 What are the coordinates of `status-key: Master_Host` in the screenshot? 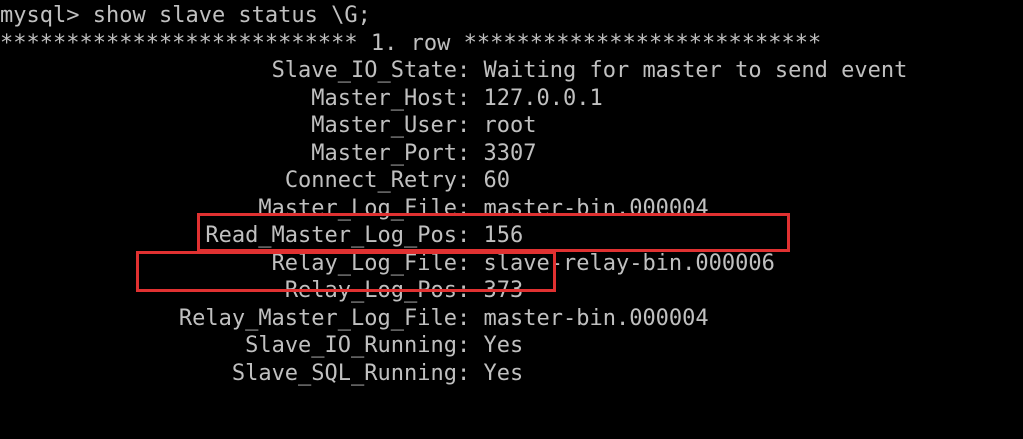 It's located at (384, 98).